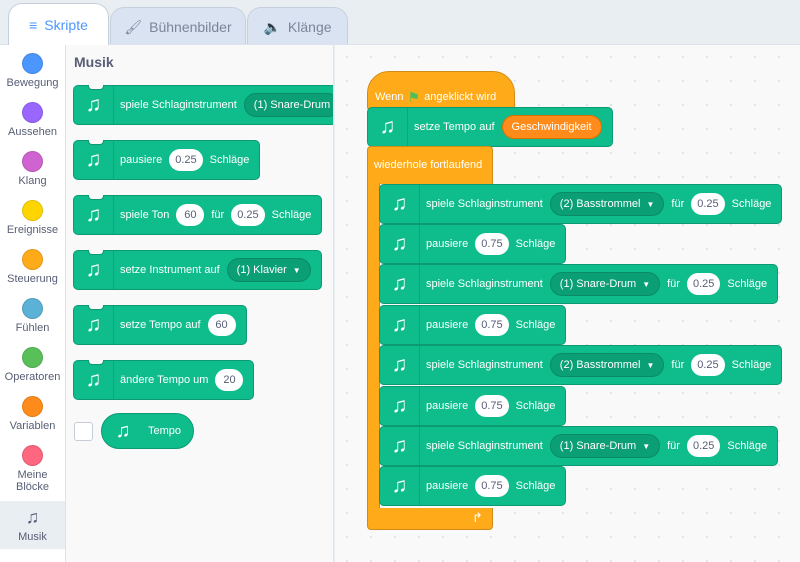  I want to click on palette-block-change-tempo: ♫ ändere Tempo um 20, so click(164, 380).